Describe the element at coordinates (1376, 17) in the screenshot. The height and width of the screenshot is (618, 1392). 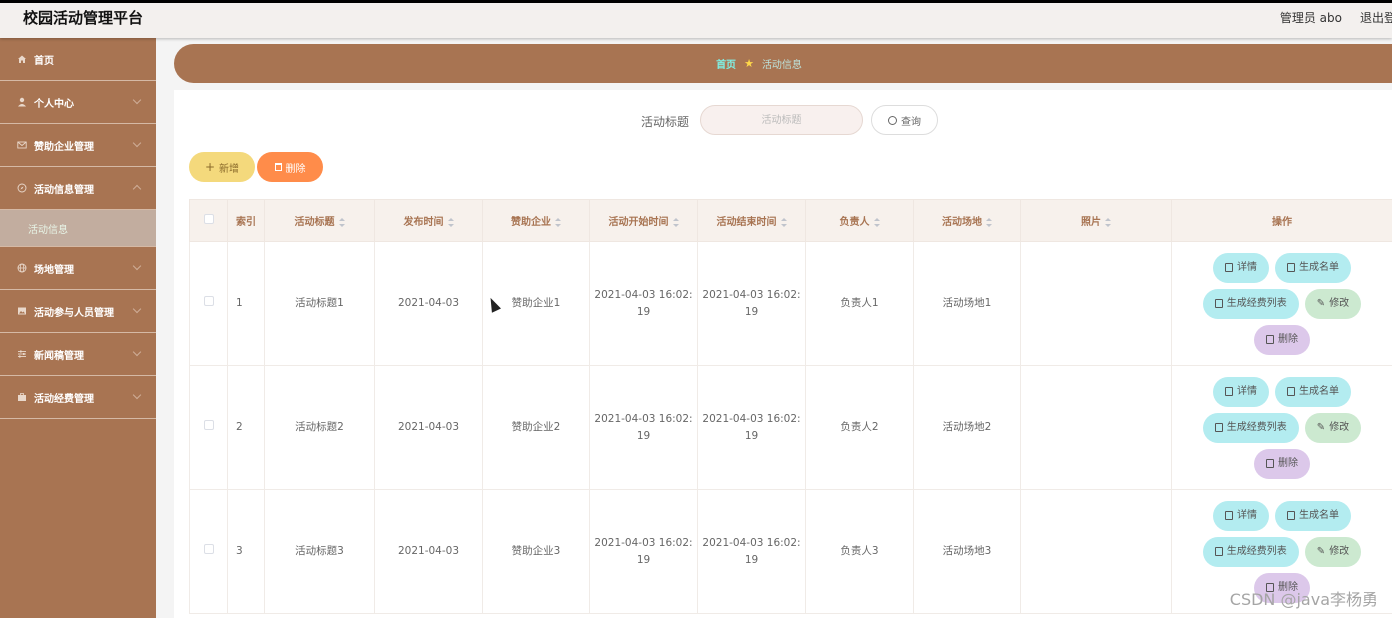
I see `logout-link: 退出登录` at that location.